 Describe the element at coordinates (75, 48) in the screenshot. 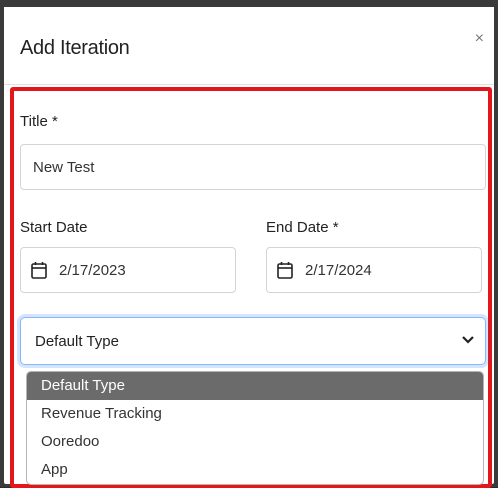

I see `modal-title: Add Iteration` at that location.